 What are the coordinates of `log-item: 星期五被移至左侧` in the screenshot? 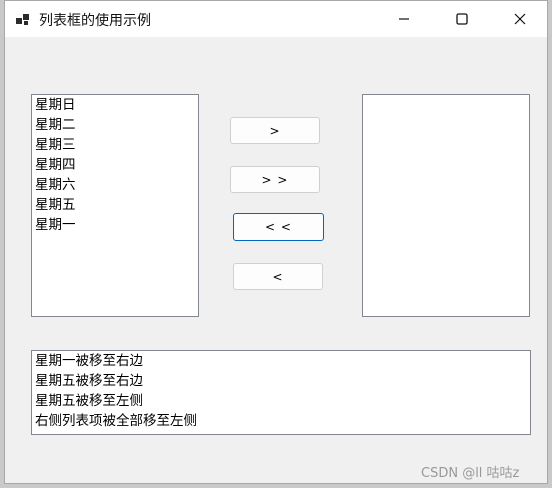 It's located at (281, 401).